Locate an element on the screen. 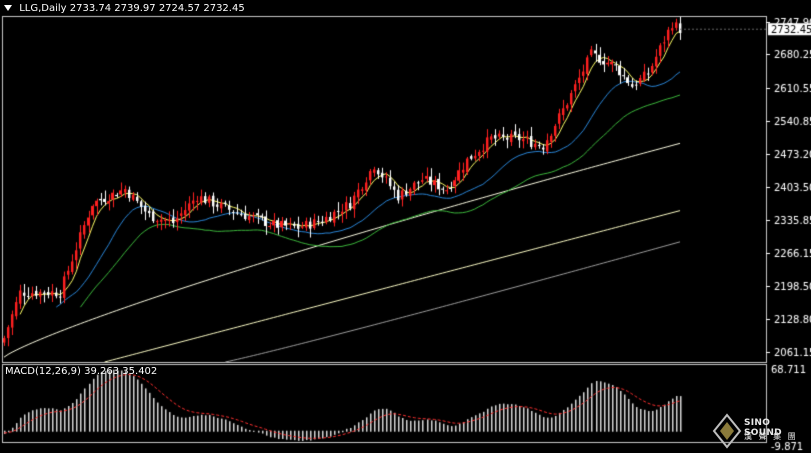  macd-label: MACD(12,26,9) 39.263 35.402 is located at coordinates (81, 371).